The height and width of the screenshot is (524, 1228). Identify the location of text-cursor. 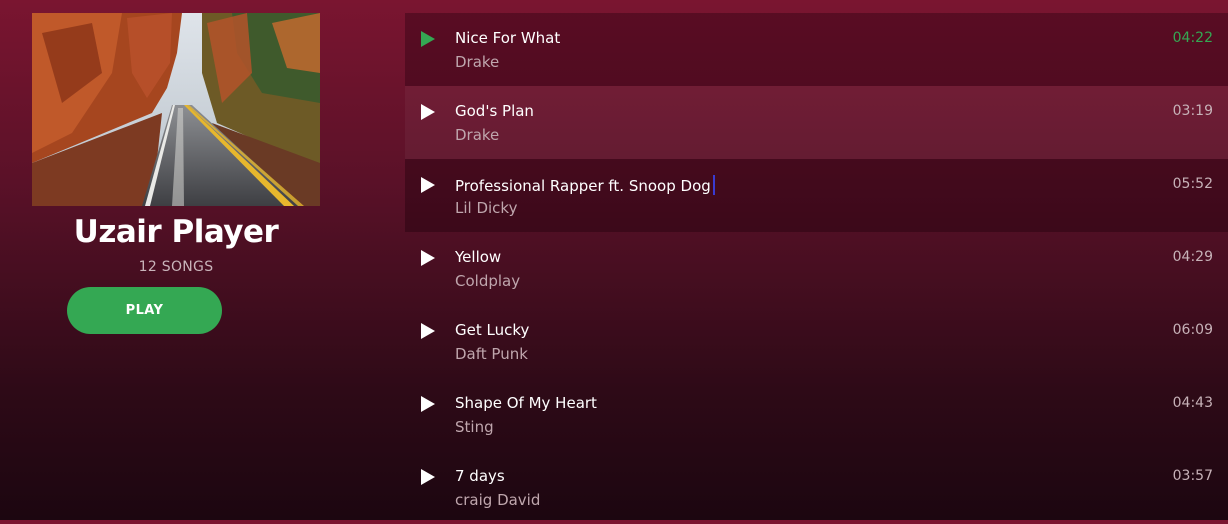
(713, 185).